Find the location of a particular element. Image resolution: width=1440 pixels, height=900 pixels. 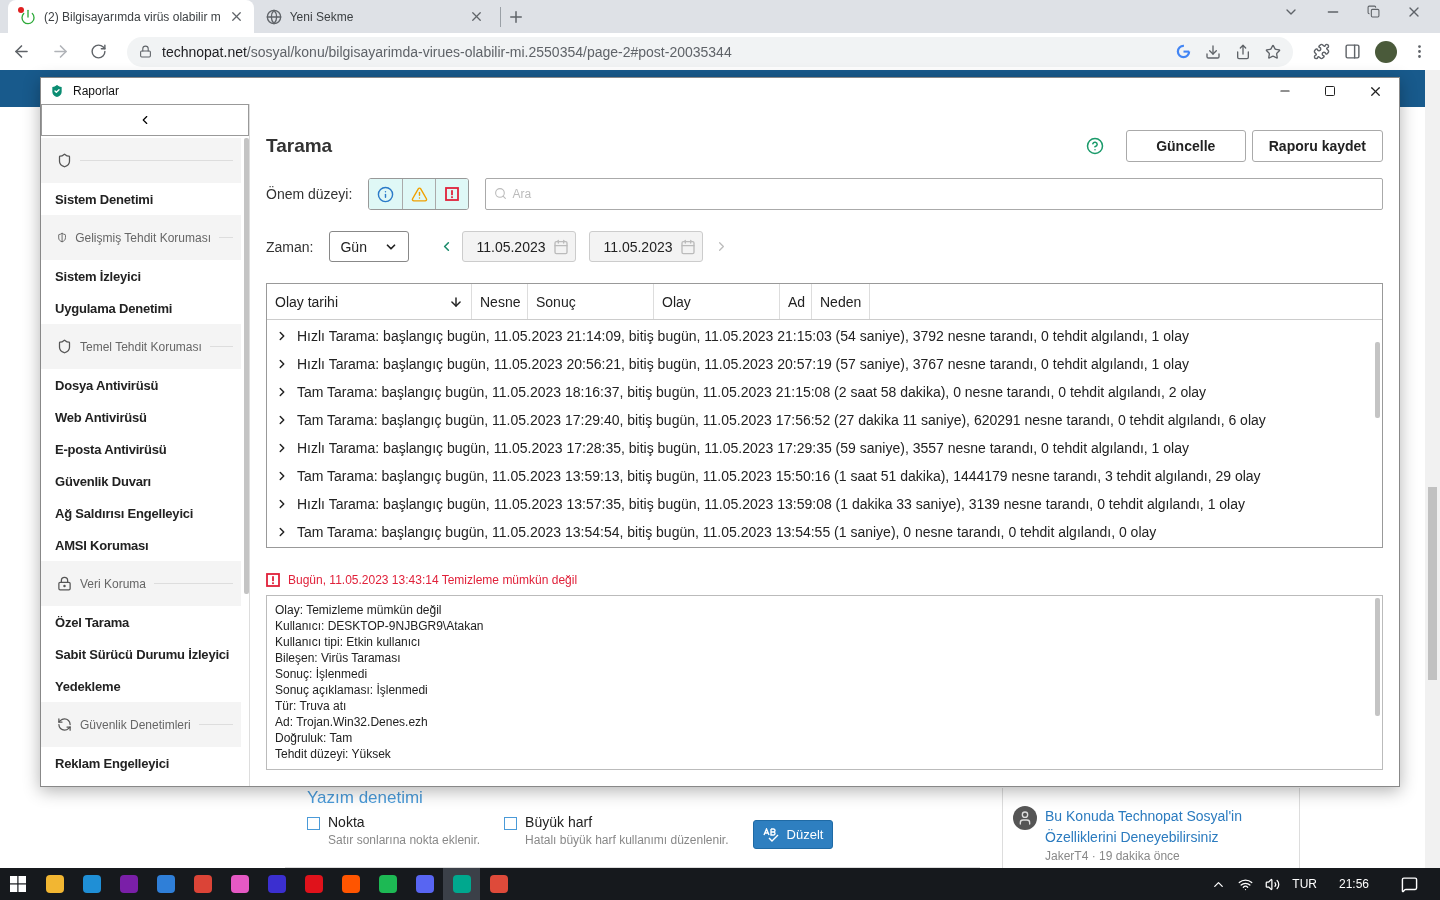

reload-icon is located at coordinates (98, 51).